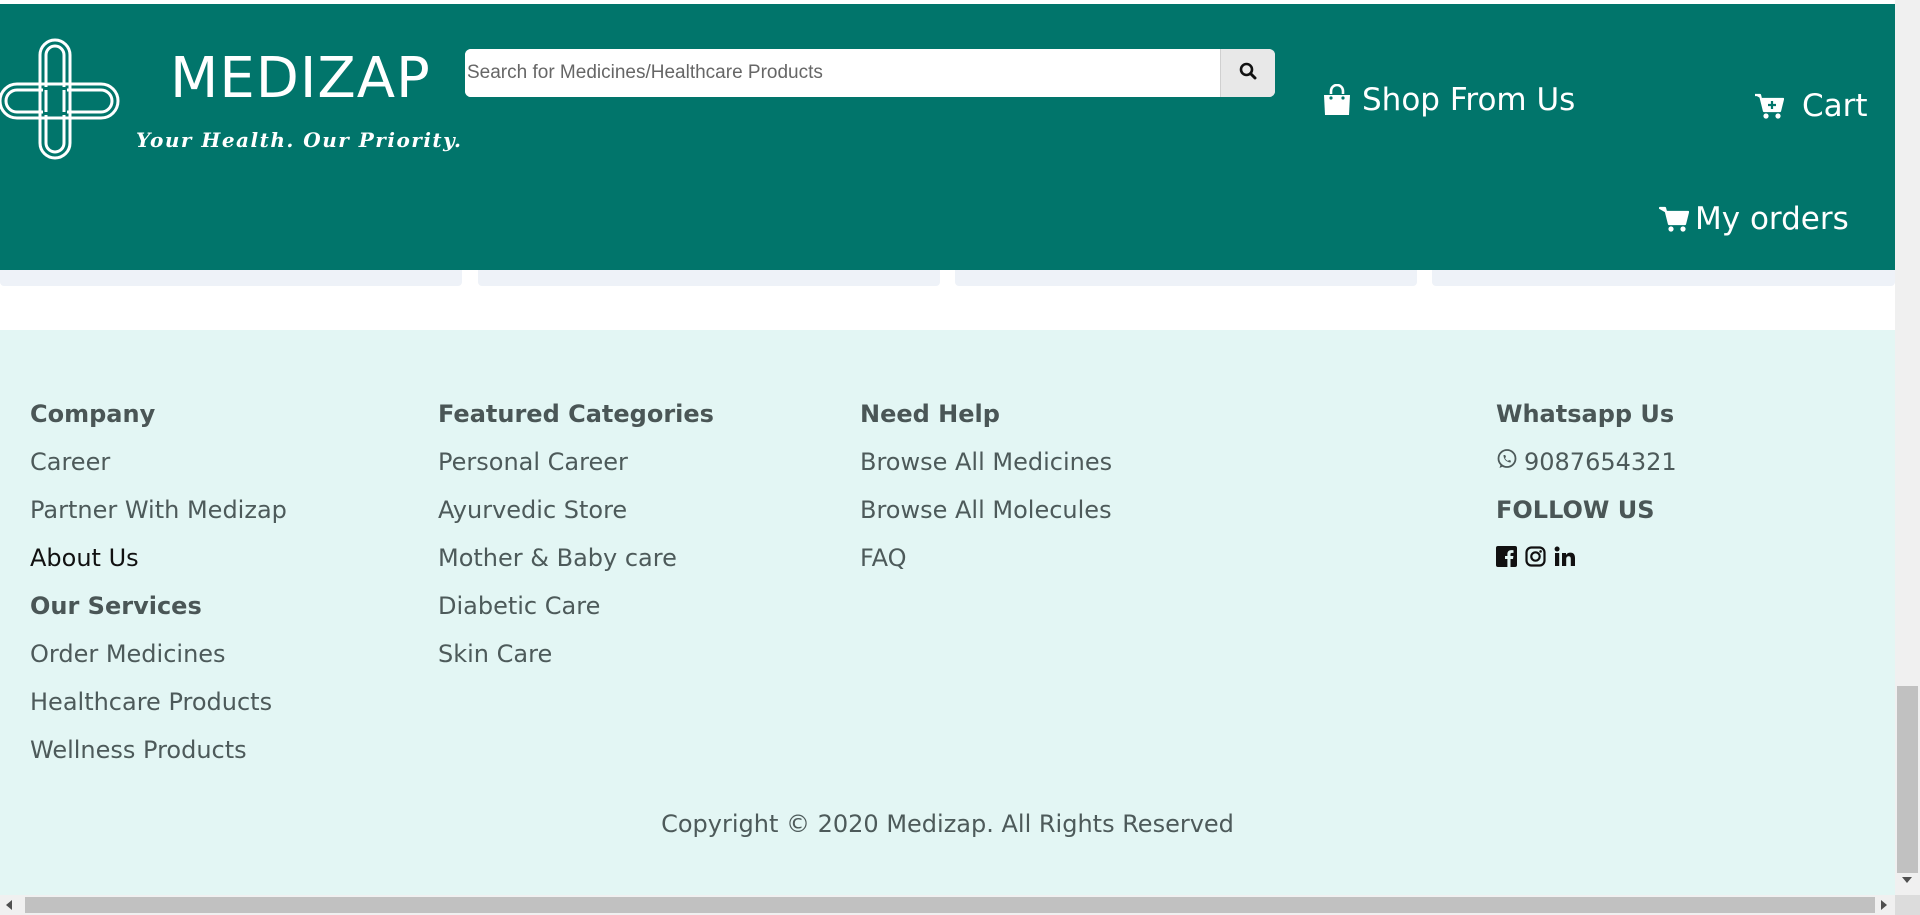 The height and width of the screenshot is (915, 1920). What do you see at coordinates (299, 140) in the screenshot?
I see `brand-tagline: Your Health. Our Priority.` at bounding box center [299, 140].